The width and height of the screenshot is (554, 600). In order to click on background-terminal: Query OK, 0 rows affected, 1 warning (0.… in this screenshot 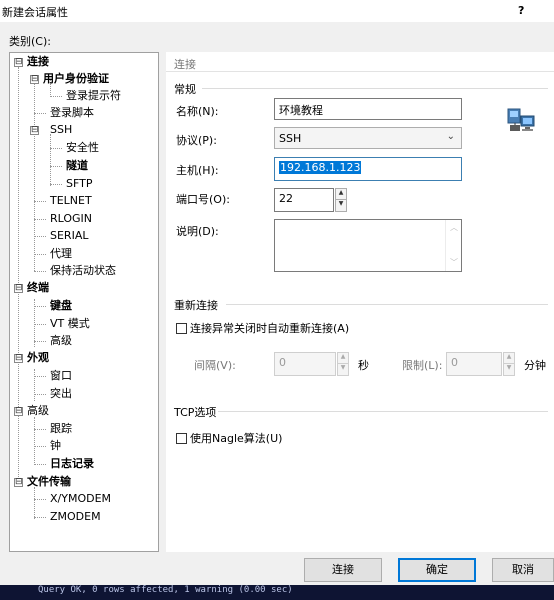, I will do `click(277, 592)`.